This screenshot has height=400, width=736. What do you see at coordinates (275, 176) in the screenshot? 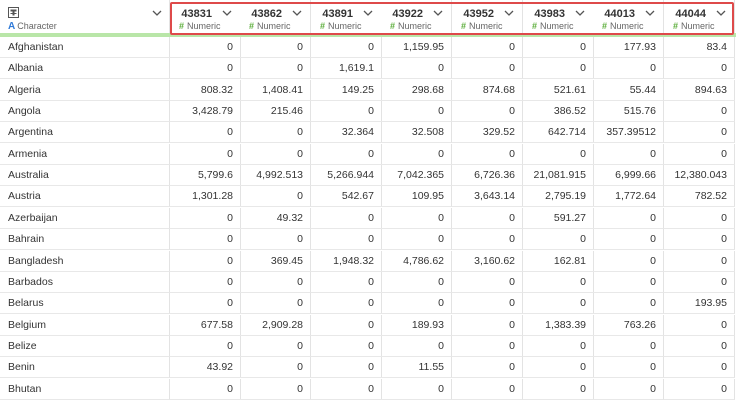
I see `value-cell: 4,992.513` at bounding box center [275, 176].